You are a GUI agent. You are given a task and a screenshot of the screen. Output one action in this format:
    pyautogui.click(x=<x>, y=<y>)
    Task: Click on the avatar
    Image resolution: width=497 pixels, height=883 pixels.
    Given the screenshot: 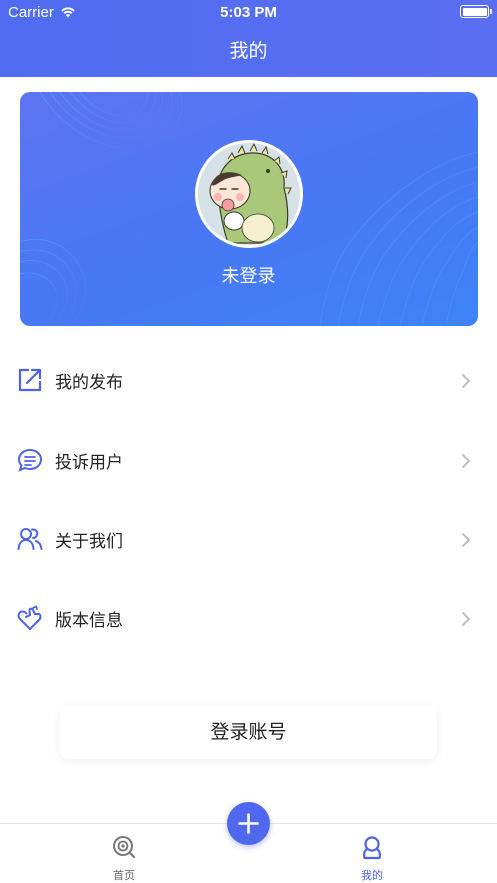 What is the action you would take?
    pyautogui.click(x=249, y=194)
    